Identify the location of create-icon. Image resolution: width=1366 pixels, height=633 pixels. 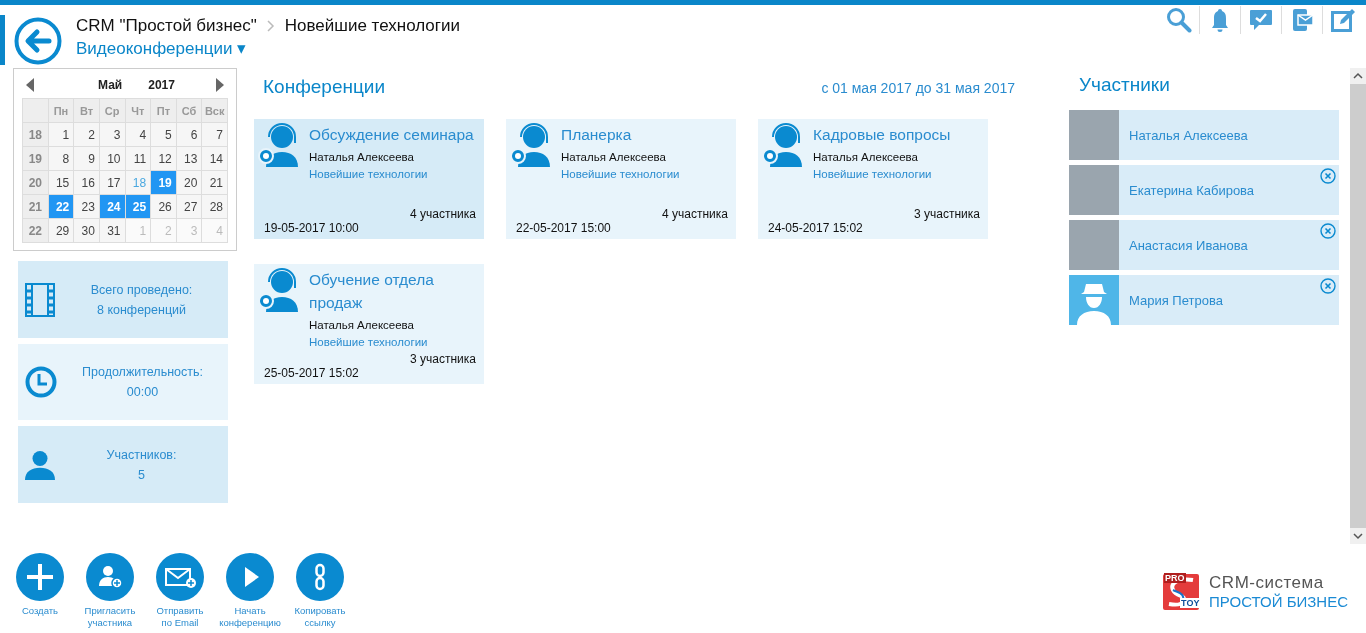
(40, 577).